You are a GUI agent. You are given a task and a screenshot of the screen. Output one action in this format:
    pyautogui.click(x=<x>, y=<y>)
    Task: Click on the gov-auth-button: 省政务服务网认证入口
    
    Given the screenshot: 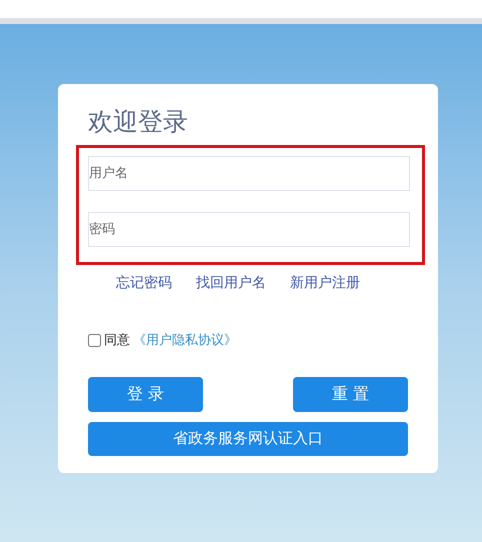 What is the action you would take?
    pyautogui.click(x=248, y=439)
    